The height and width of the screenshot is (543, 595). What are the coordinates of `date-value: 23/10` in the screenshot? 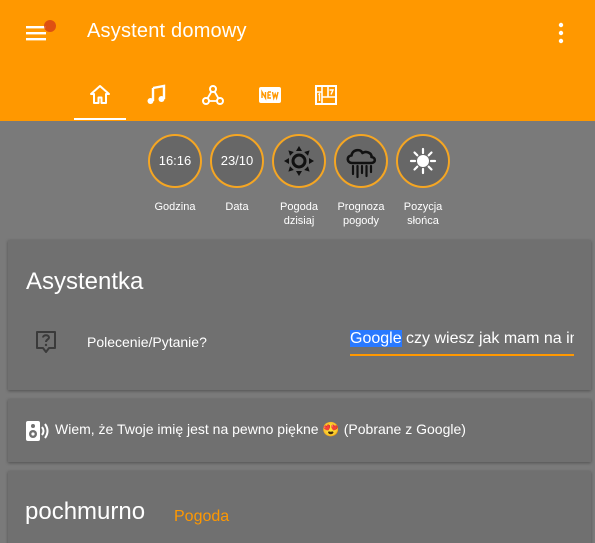 It's located at (237, 160).